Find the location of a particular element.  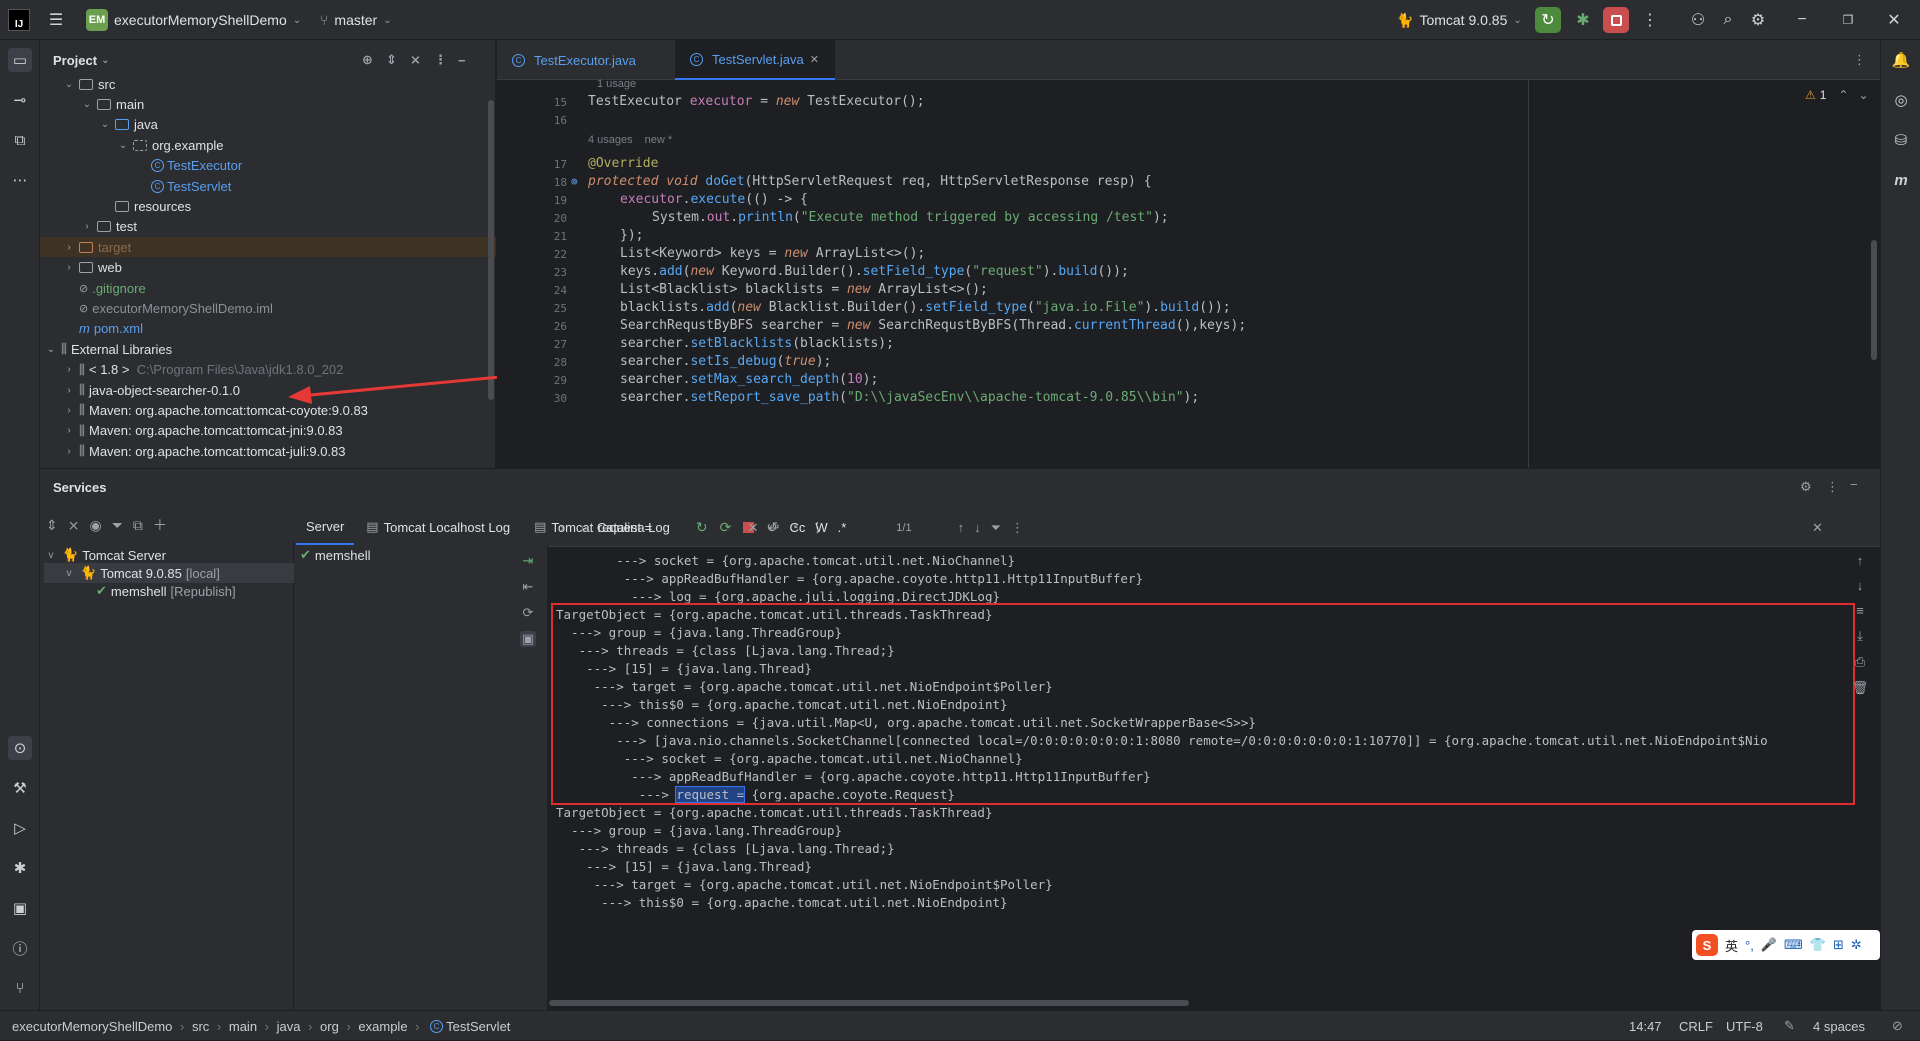

search-input is located at coordinates (667, 527).